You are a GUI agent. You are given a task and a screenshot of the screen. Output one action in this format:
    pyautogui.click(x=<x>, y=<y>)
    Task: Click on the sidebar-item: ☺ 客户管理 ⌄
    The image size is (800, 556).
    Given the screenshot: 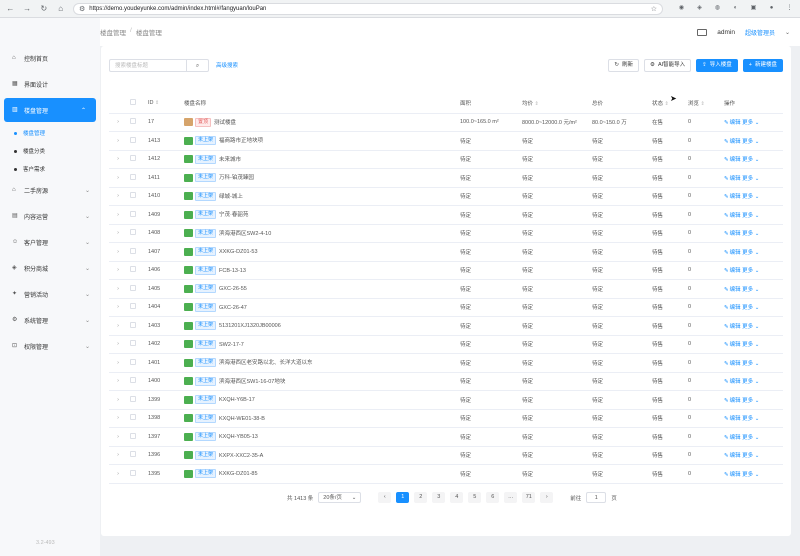 What is the action you would take?
    pyautogui.click(x=50, y=242)
    